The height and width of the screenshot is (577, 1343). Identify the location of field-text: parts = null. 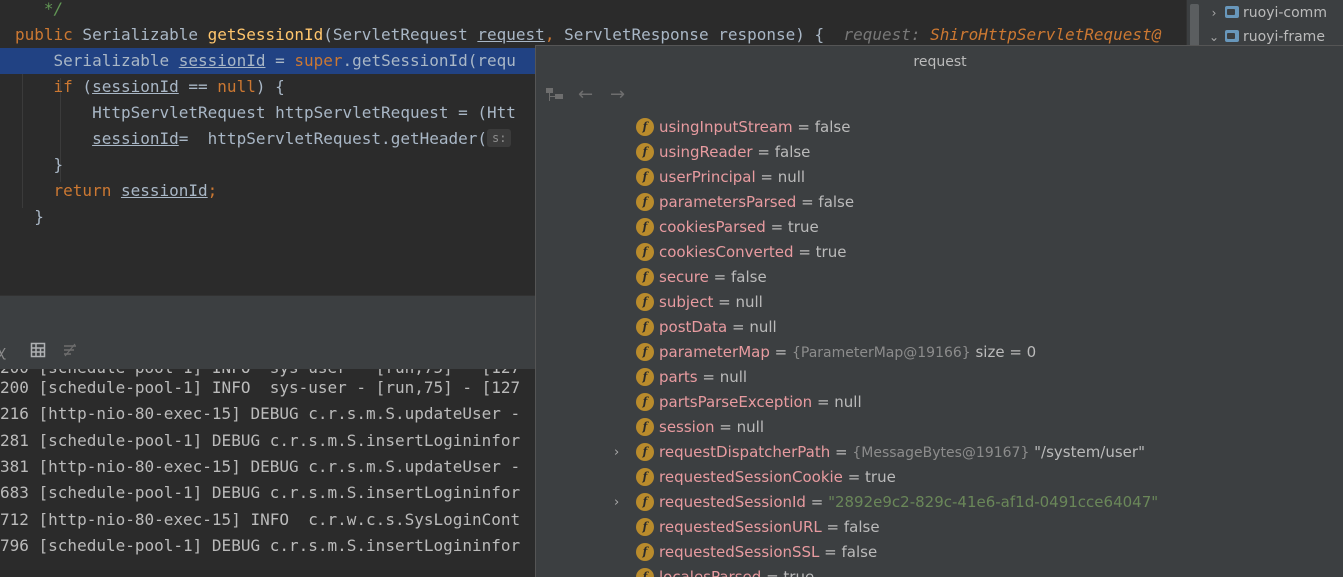
(703, 377).